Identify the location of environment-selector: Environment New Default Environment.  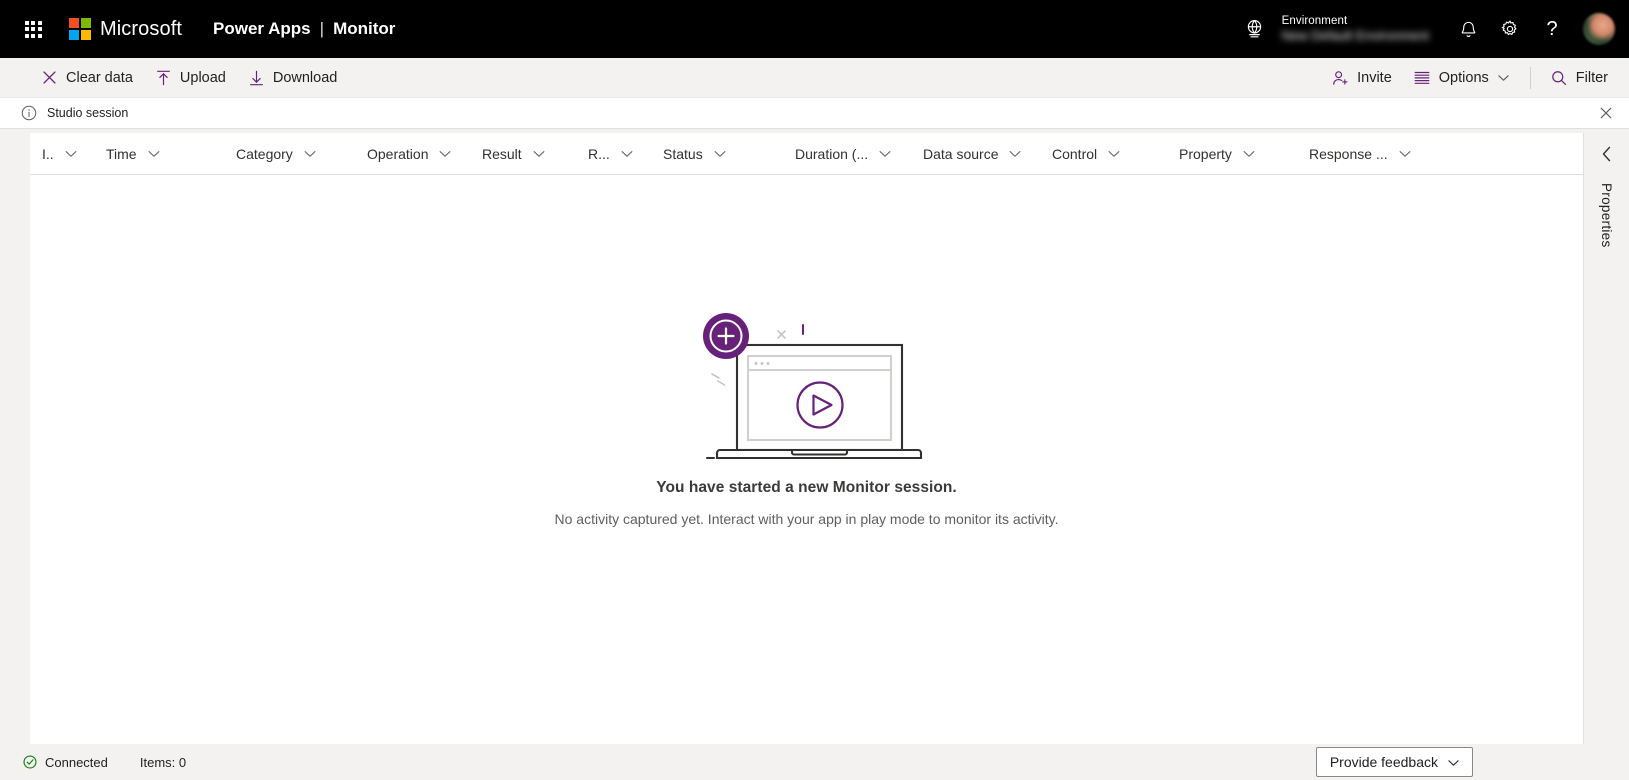
(1335, 29).